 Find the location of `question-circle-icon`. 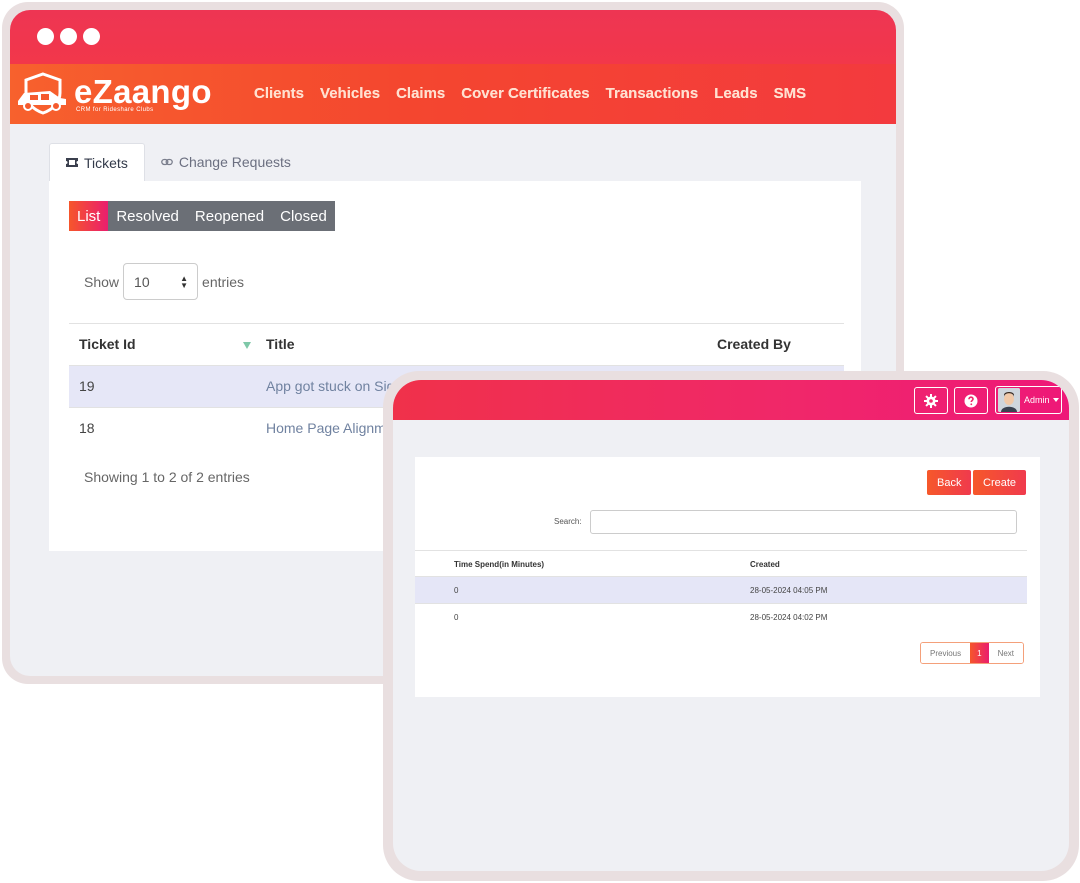

question-circle-icon is located at coordinates (971, 400).